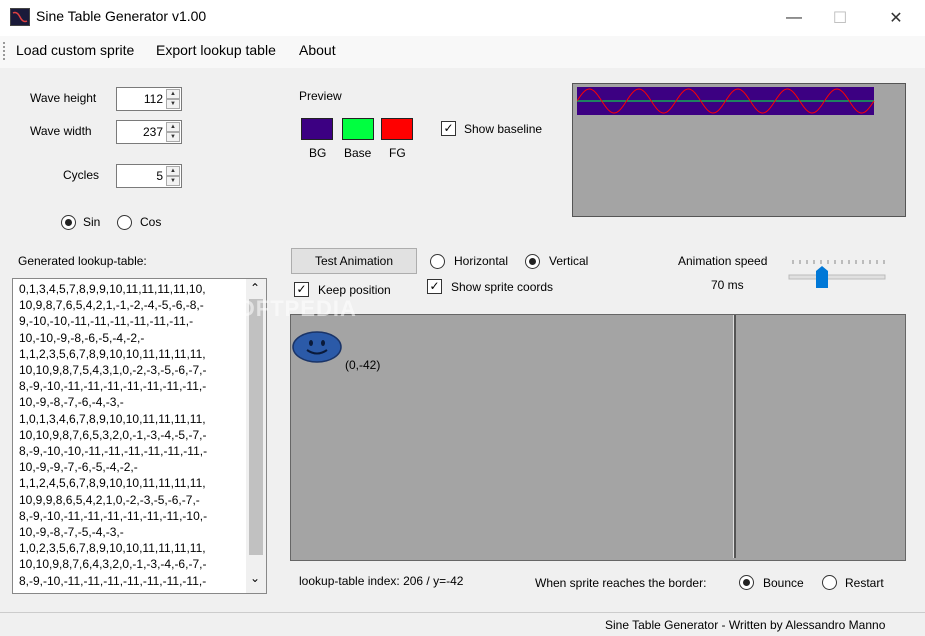 The image size is (925, 636). What do you see at coordinates (255, 578) in the screenshot?
I see `scroll-down-icon: ⌄` at bounding box center [255, 578].